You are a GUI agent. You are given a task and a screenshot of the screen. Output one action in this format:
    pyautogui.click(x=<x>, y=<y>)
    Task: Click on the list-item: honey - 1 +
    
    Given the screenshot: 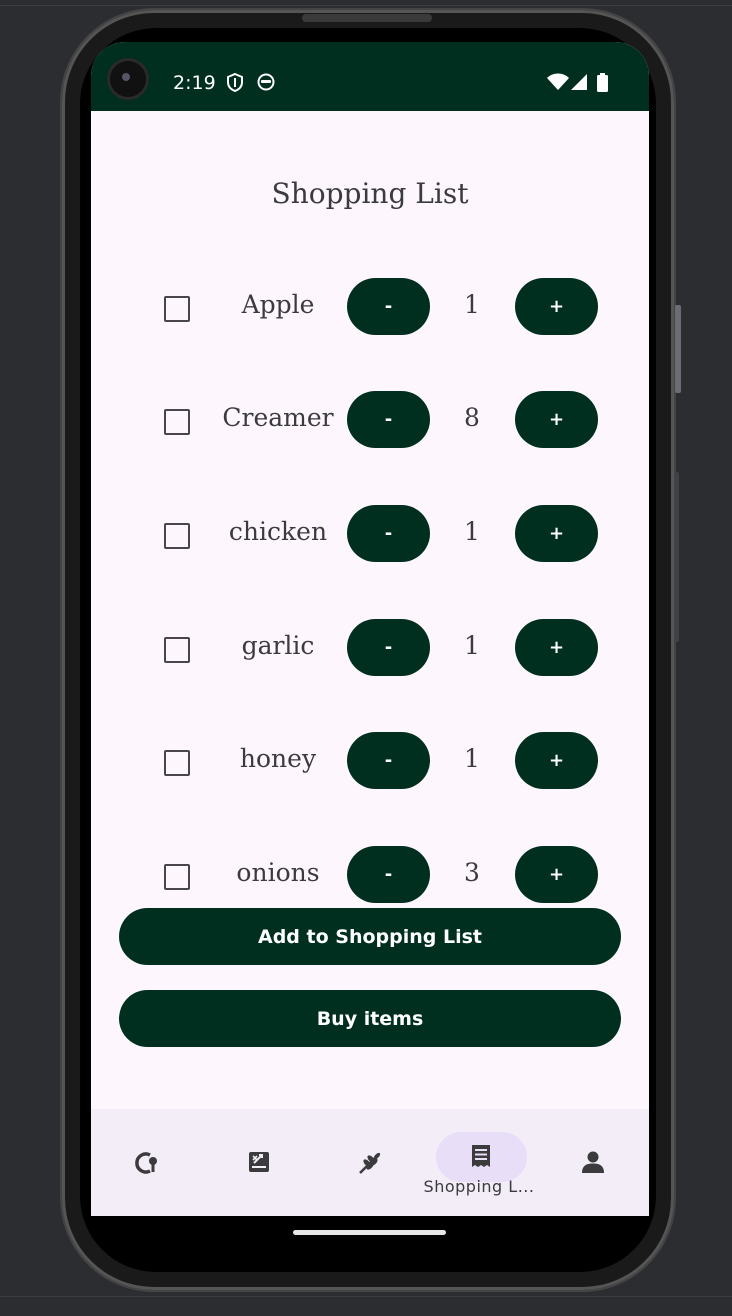 What is the action you would take?
    pyautogui.click(x=370, y=762)
    